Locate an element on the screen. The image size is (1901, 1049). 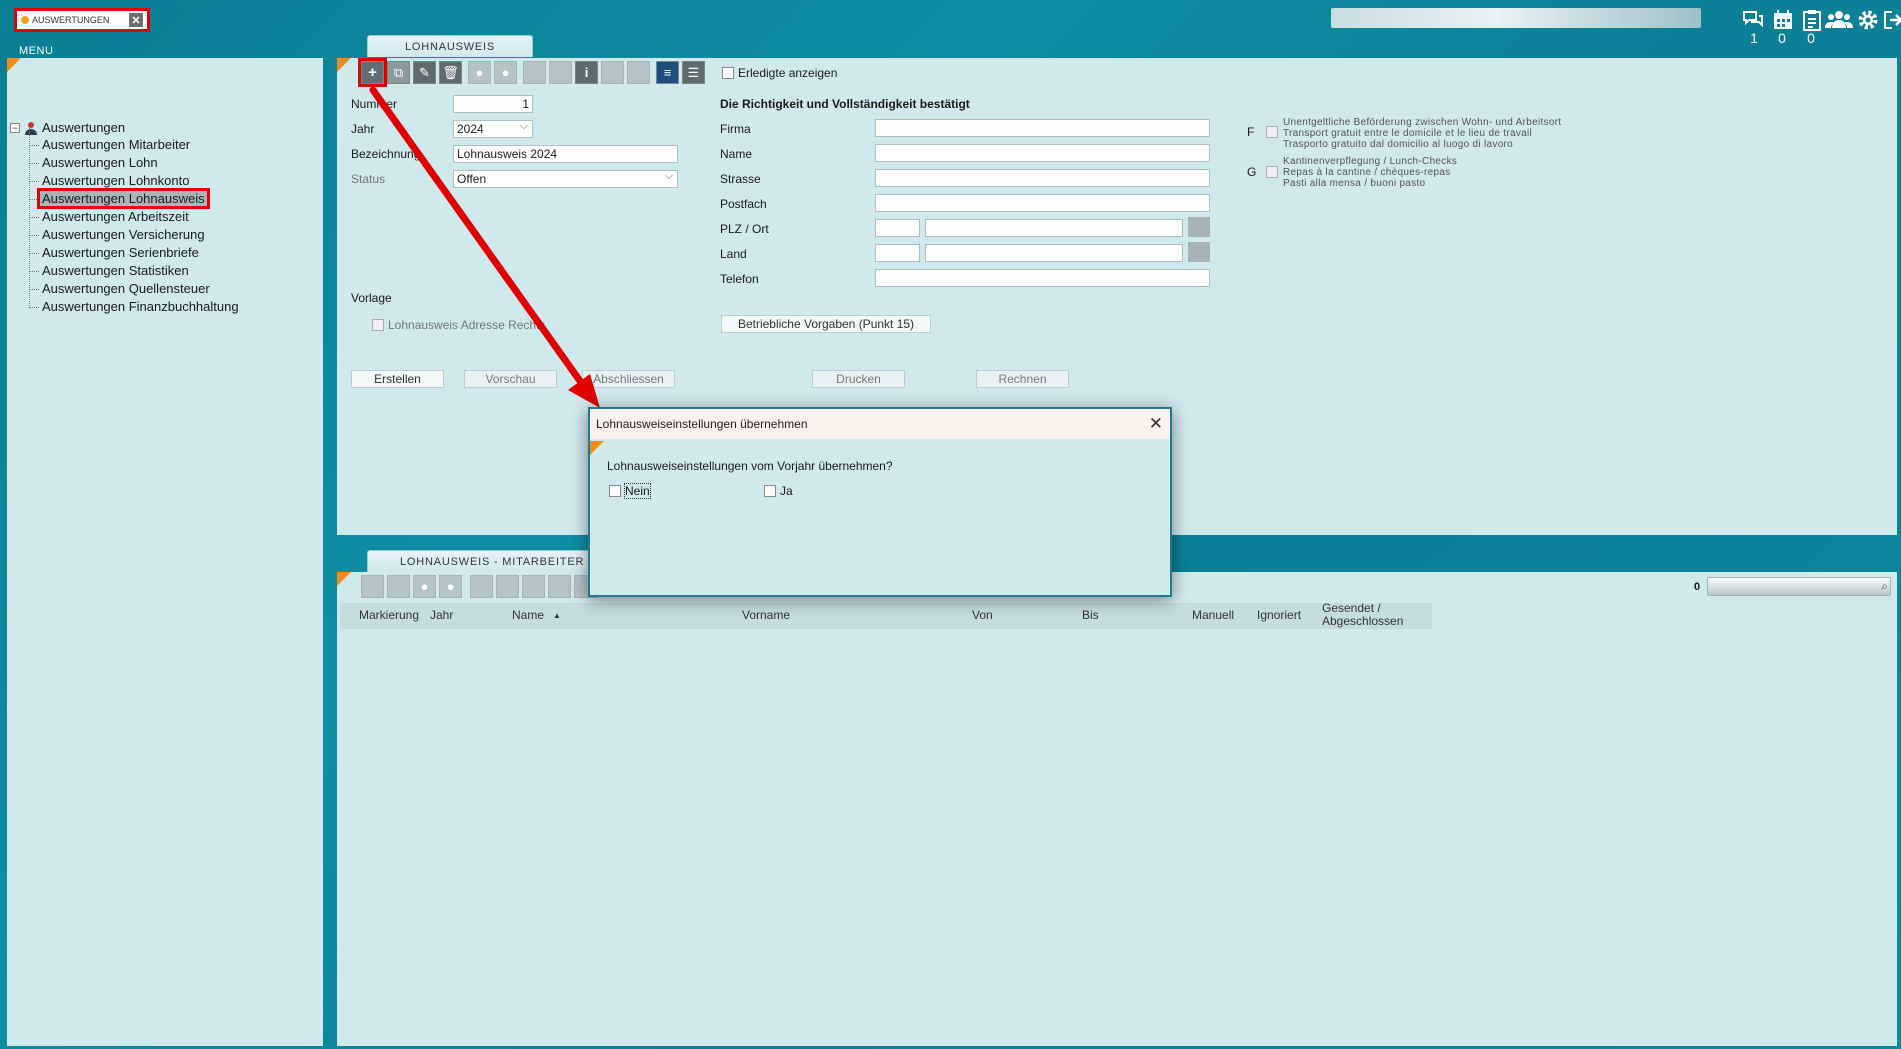
edit-button: ✎ is located at coordinates (424, 72).